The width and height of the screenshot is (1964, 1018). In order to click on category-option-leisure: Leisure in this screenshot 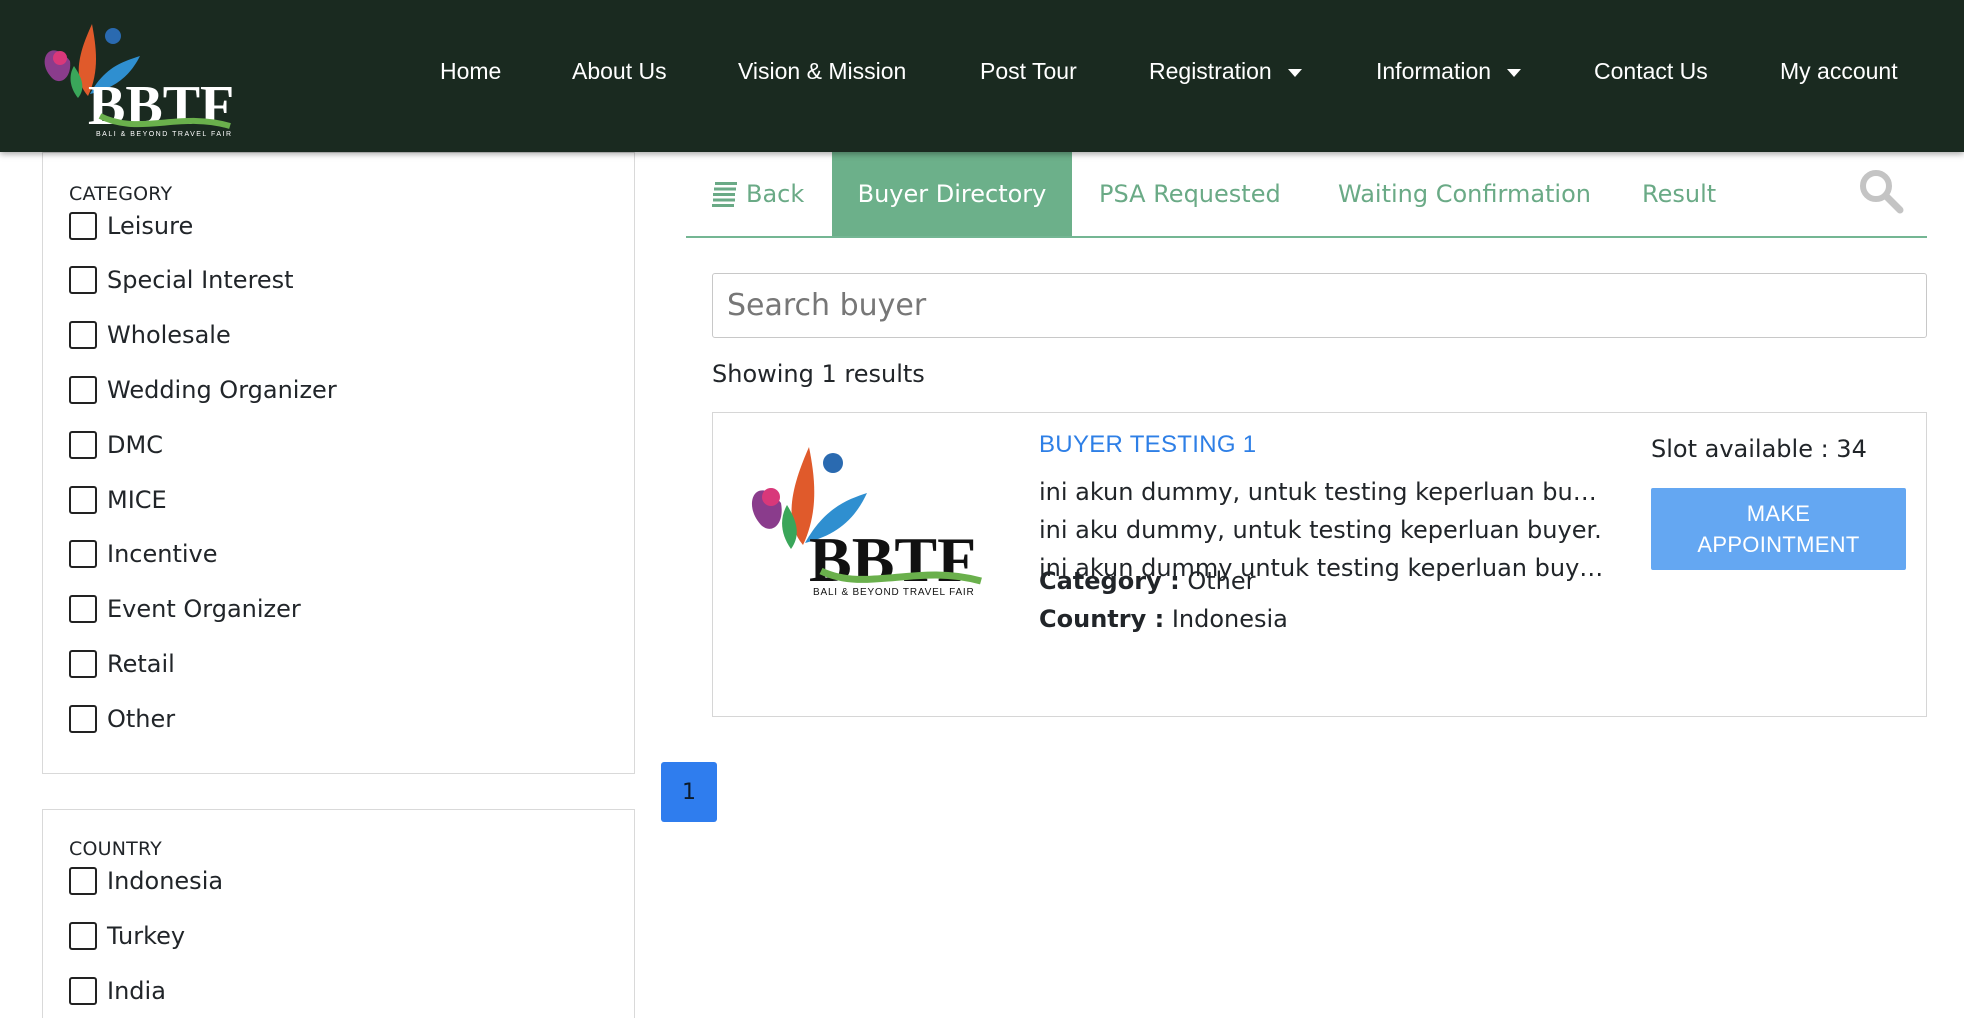, I will do `click(131, 226)`.